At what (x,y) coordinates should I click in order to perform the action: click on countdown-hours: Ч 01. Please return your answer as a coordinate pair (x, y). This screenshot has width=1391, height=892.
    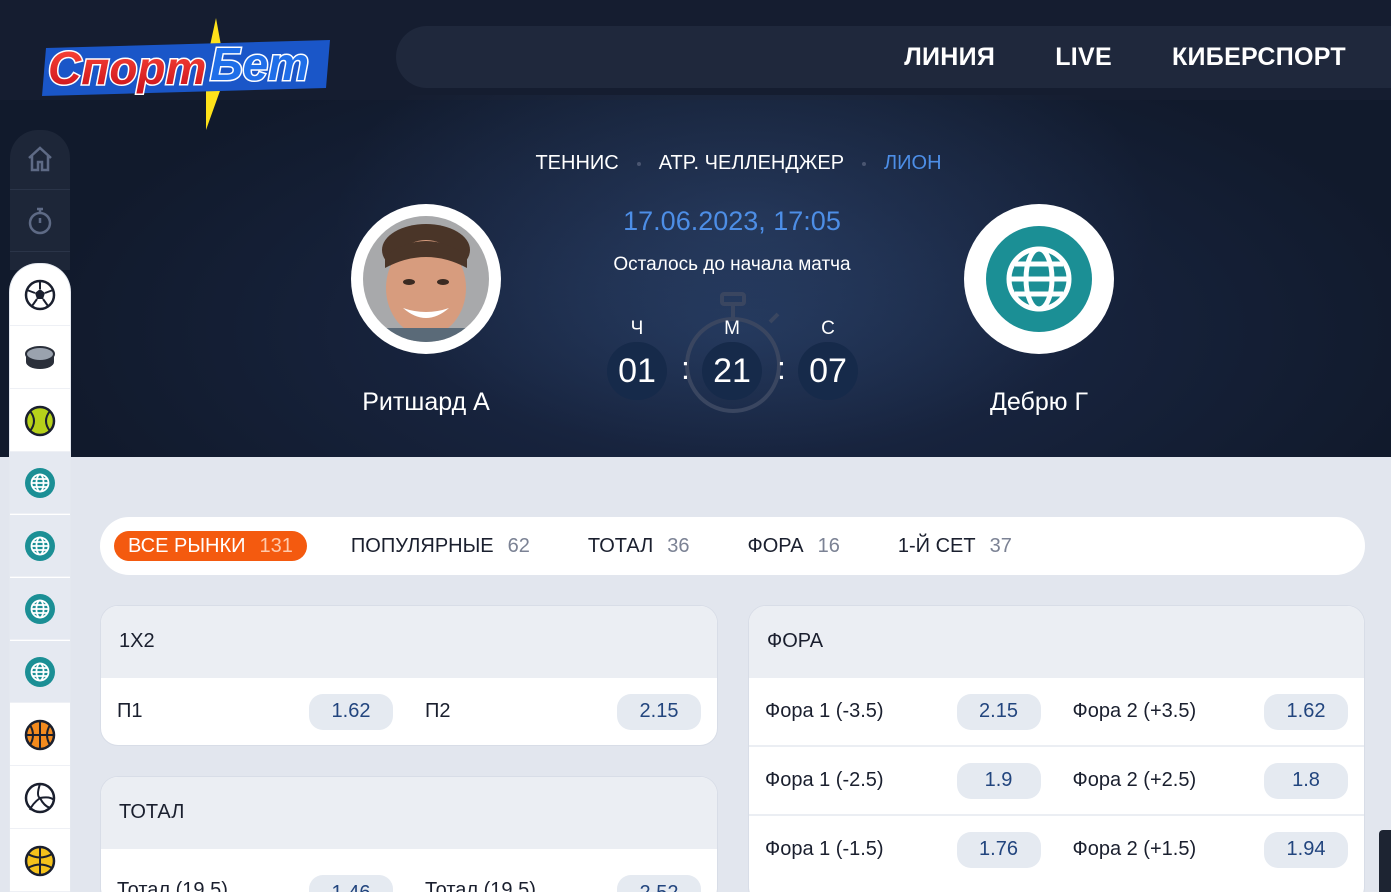
    Looking at the image, I should click on (637, 359).